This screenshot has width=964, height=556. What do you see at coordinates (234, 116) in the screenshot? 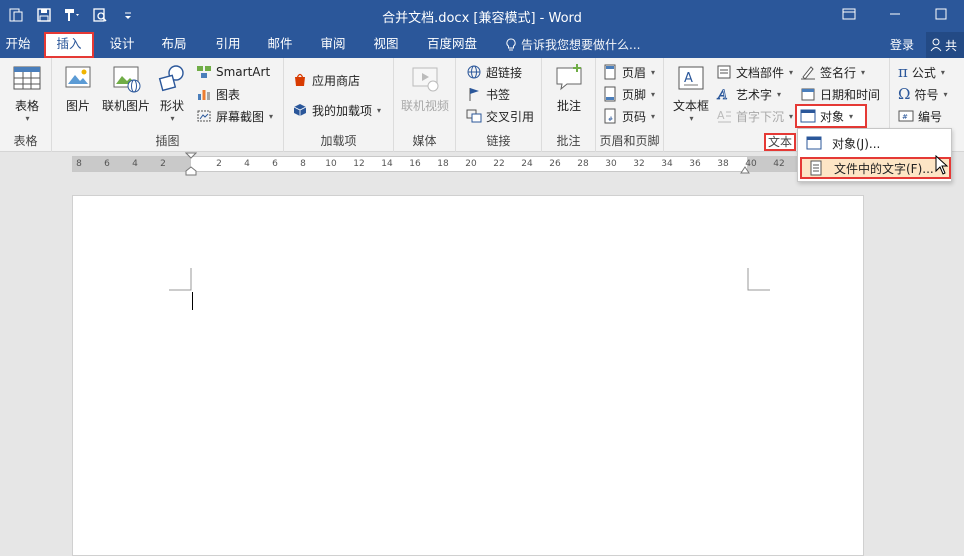
I see `screenshot-button: 屏幕截图 ▾` at bounding box center [234, 116].